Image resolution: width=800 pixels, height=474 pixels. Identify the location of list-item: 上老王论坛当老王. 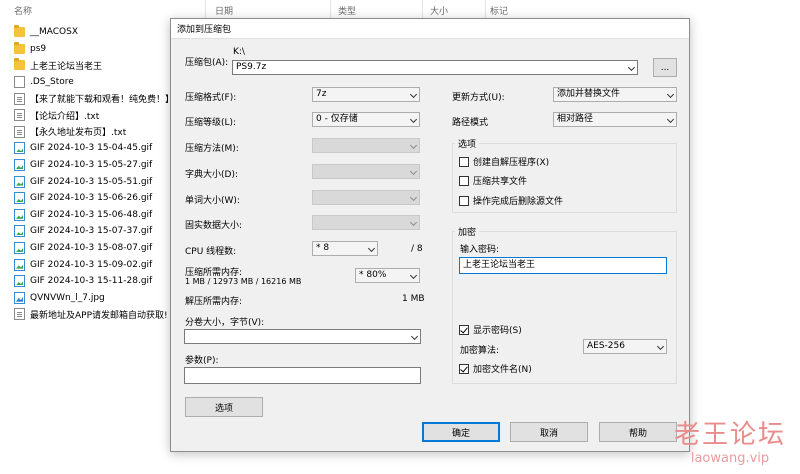
(94, 65).